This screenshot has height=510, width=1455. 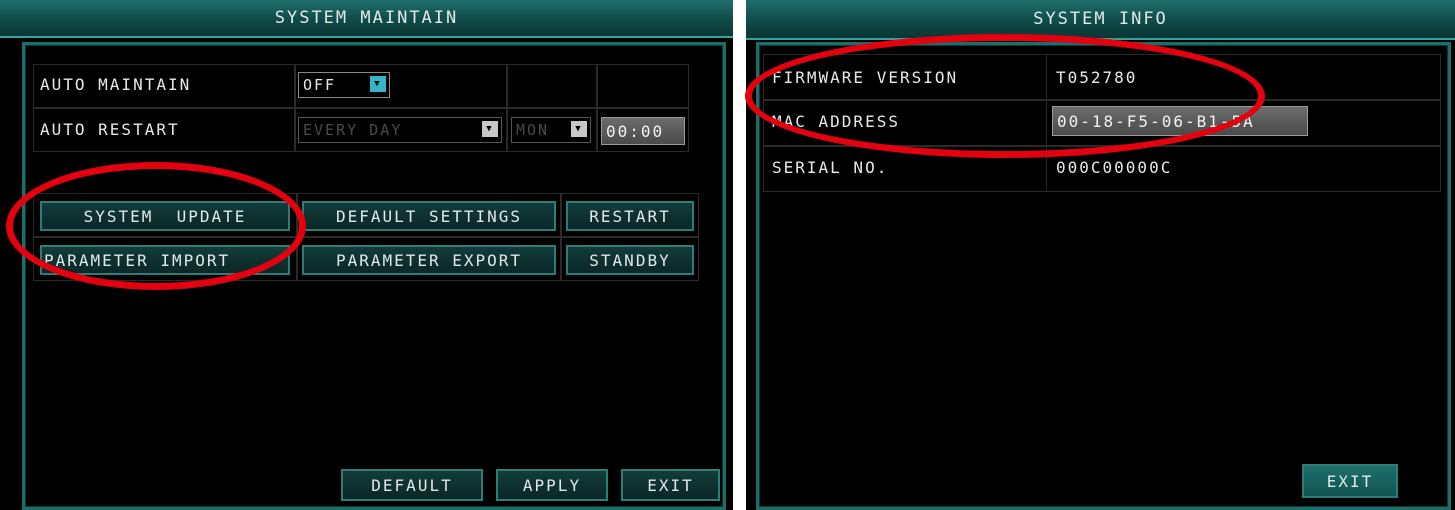 I want to click on serial-no-label: SERIAL NO., so click(x=830, y=167).